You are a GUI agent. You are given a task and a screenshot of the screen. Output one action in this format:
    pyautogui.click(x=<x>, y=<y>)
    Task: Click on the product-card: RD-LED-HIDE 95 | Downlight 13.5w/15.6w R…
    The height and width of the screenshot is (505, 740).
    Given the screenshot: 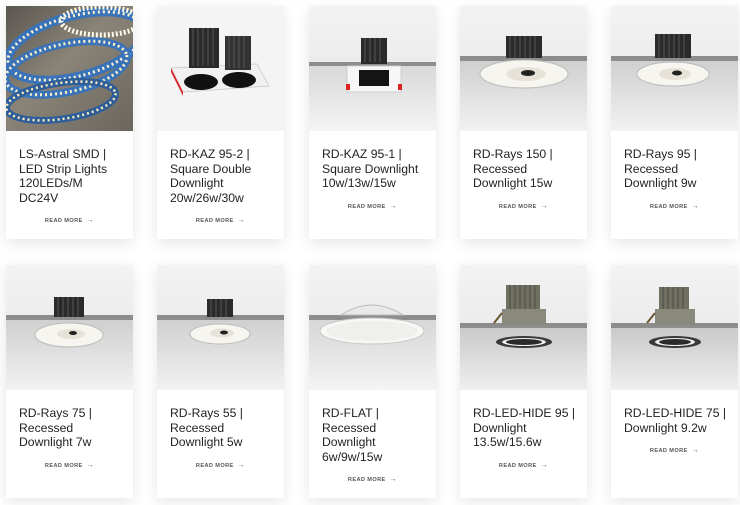 What is the action you would take?
    pyautogui.click(x=523, y=381)
    